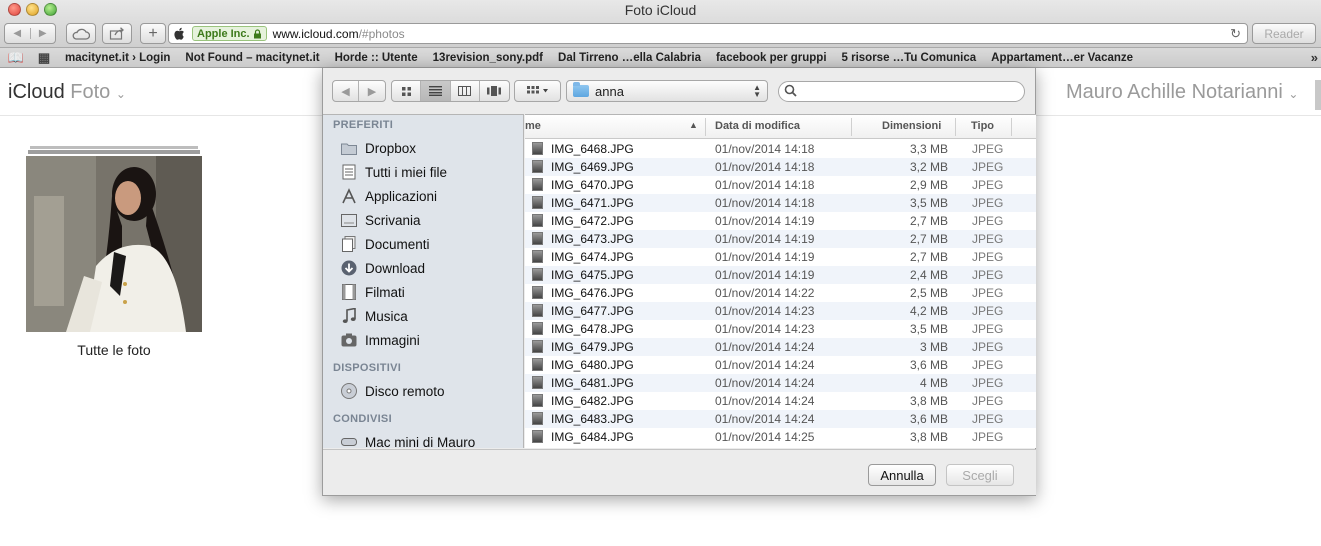  I want to click on icon-view-icon, so click(406, 91).